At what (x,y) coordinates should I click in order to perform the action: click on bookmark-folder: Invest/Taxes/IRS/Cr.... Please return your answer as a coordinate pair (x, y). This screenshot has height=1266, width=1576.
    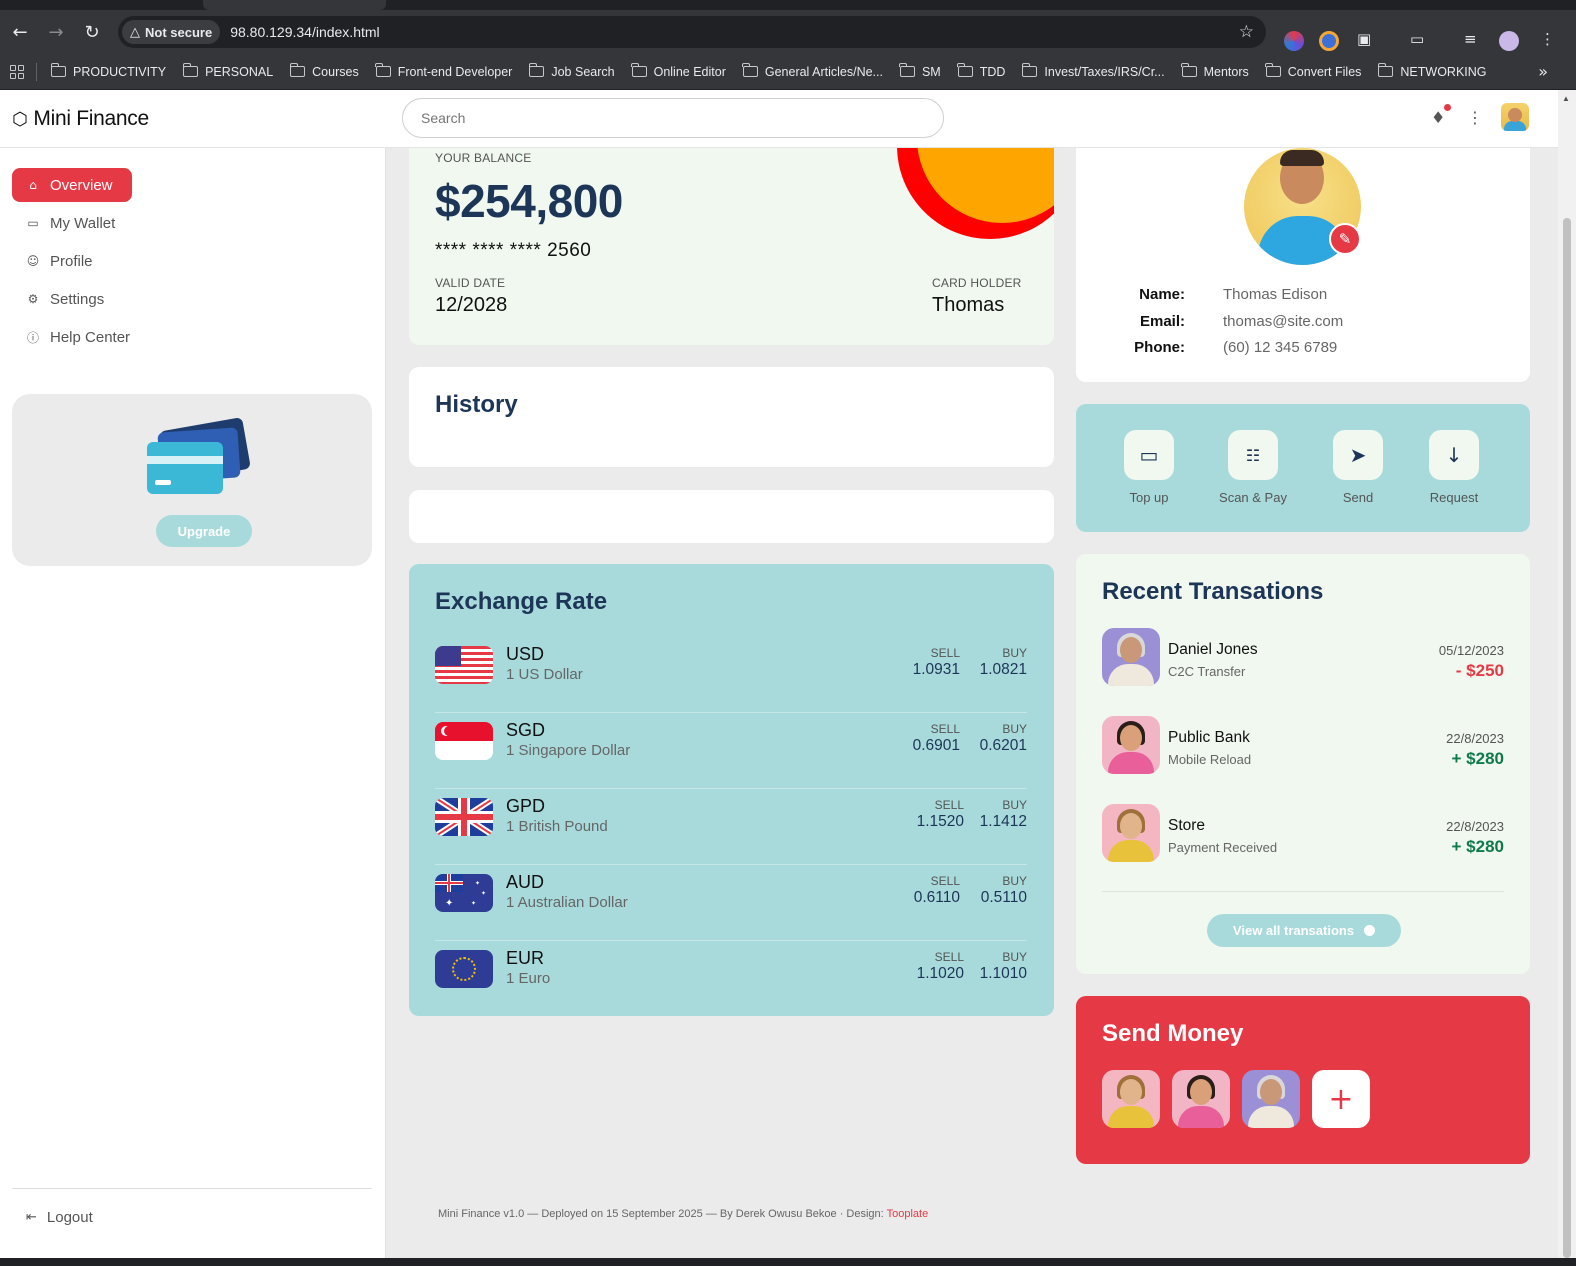
    Looking at the image, I should click on (1093, 71).